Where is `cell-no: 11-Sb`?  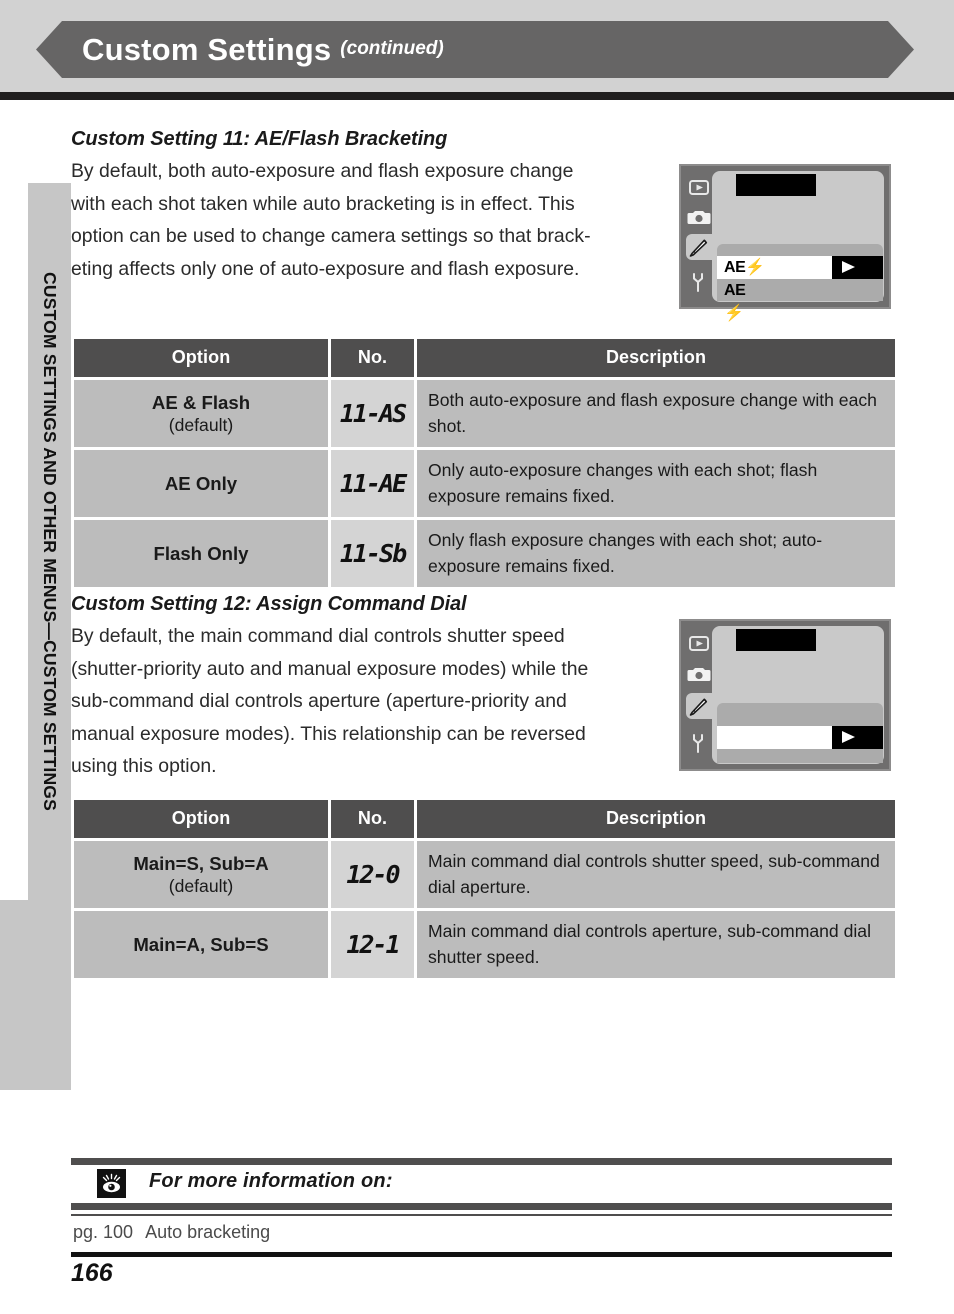 cell-no: 11-Sb is located at coordinates (372, 553).